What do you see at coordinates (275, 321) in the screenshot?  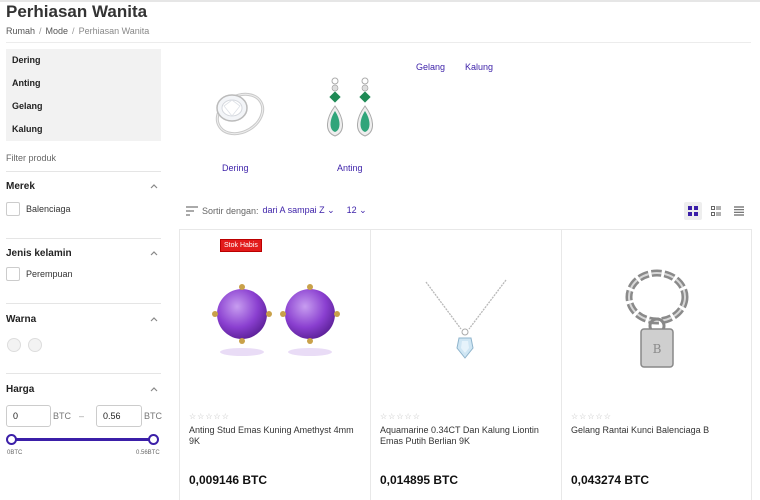 I see `product-image-amethyst-earrings` at bounding box center [275, 321].